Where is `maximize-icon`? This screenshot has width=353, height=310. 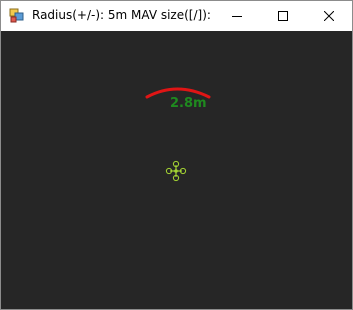
maximize-icon is located at coordinates (283, 16).